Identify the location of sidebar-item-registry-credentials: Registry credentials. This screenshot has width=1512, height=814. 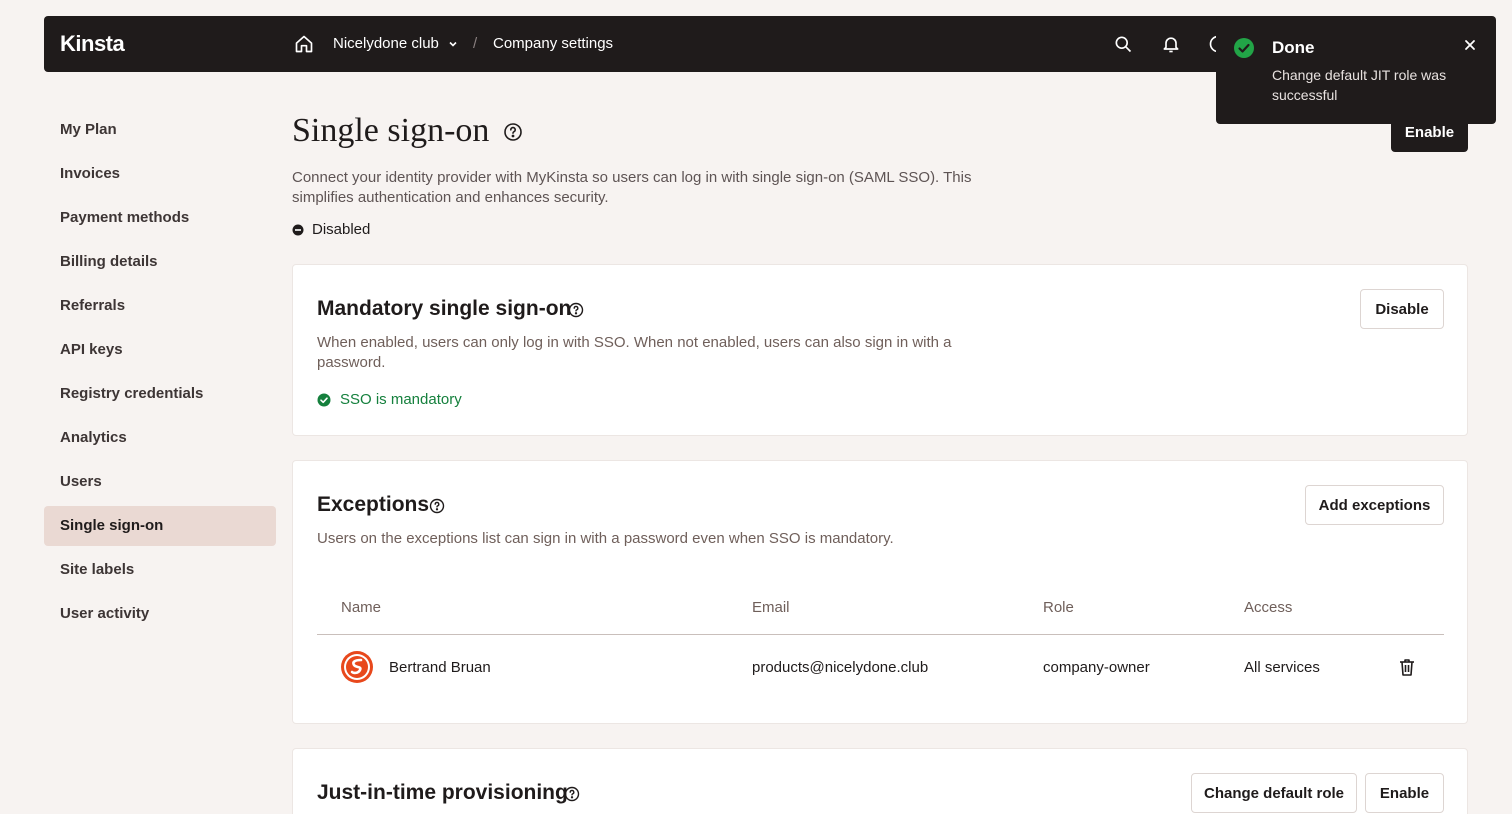
(160, 394).